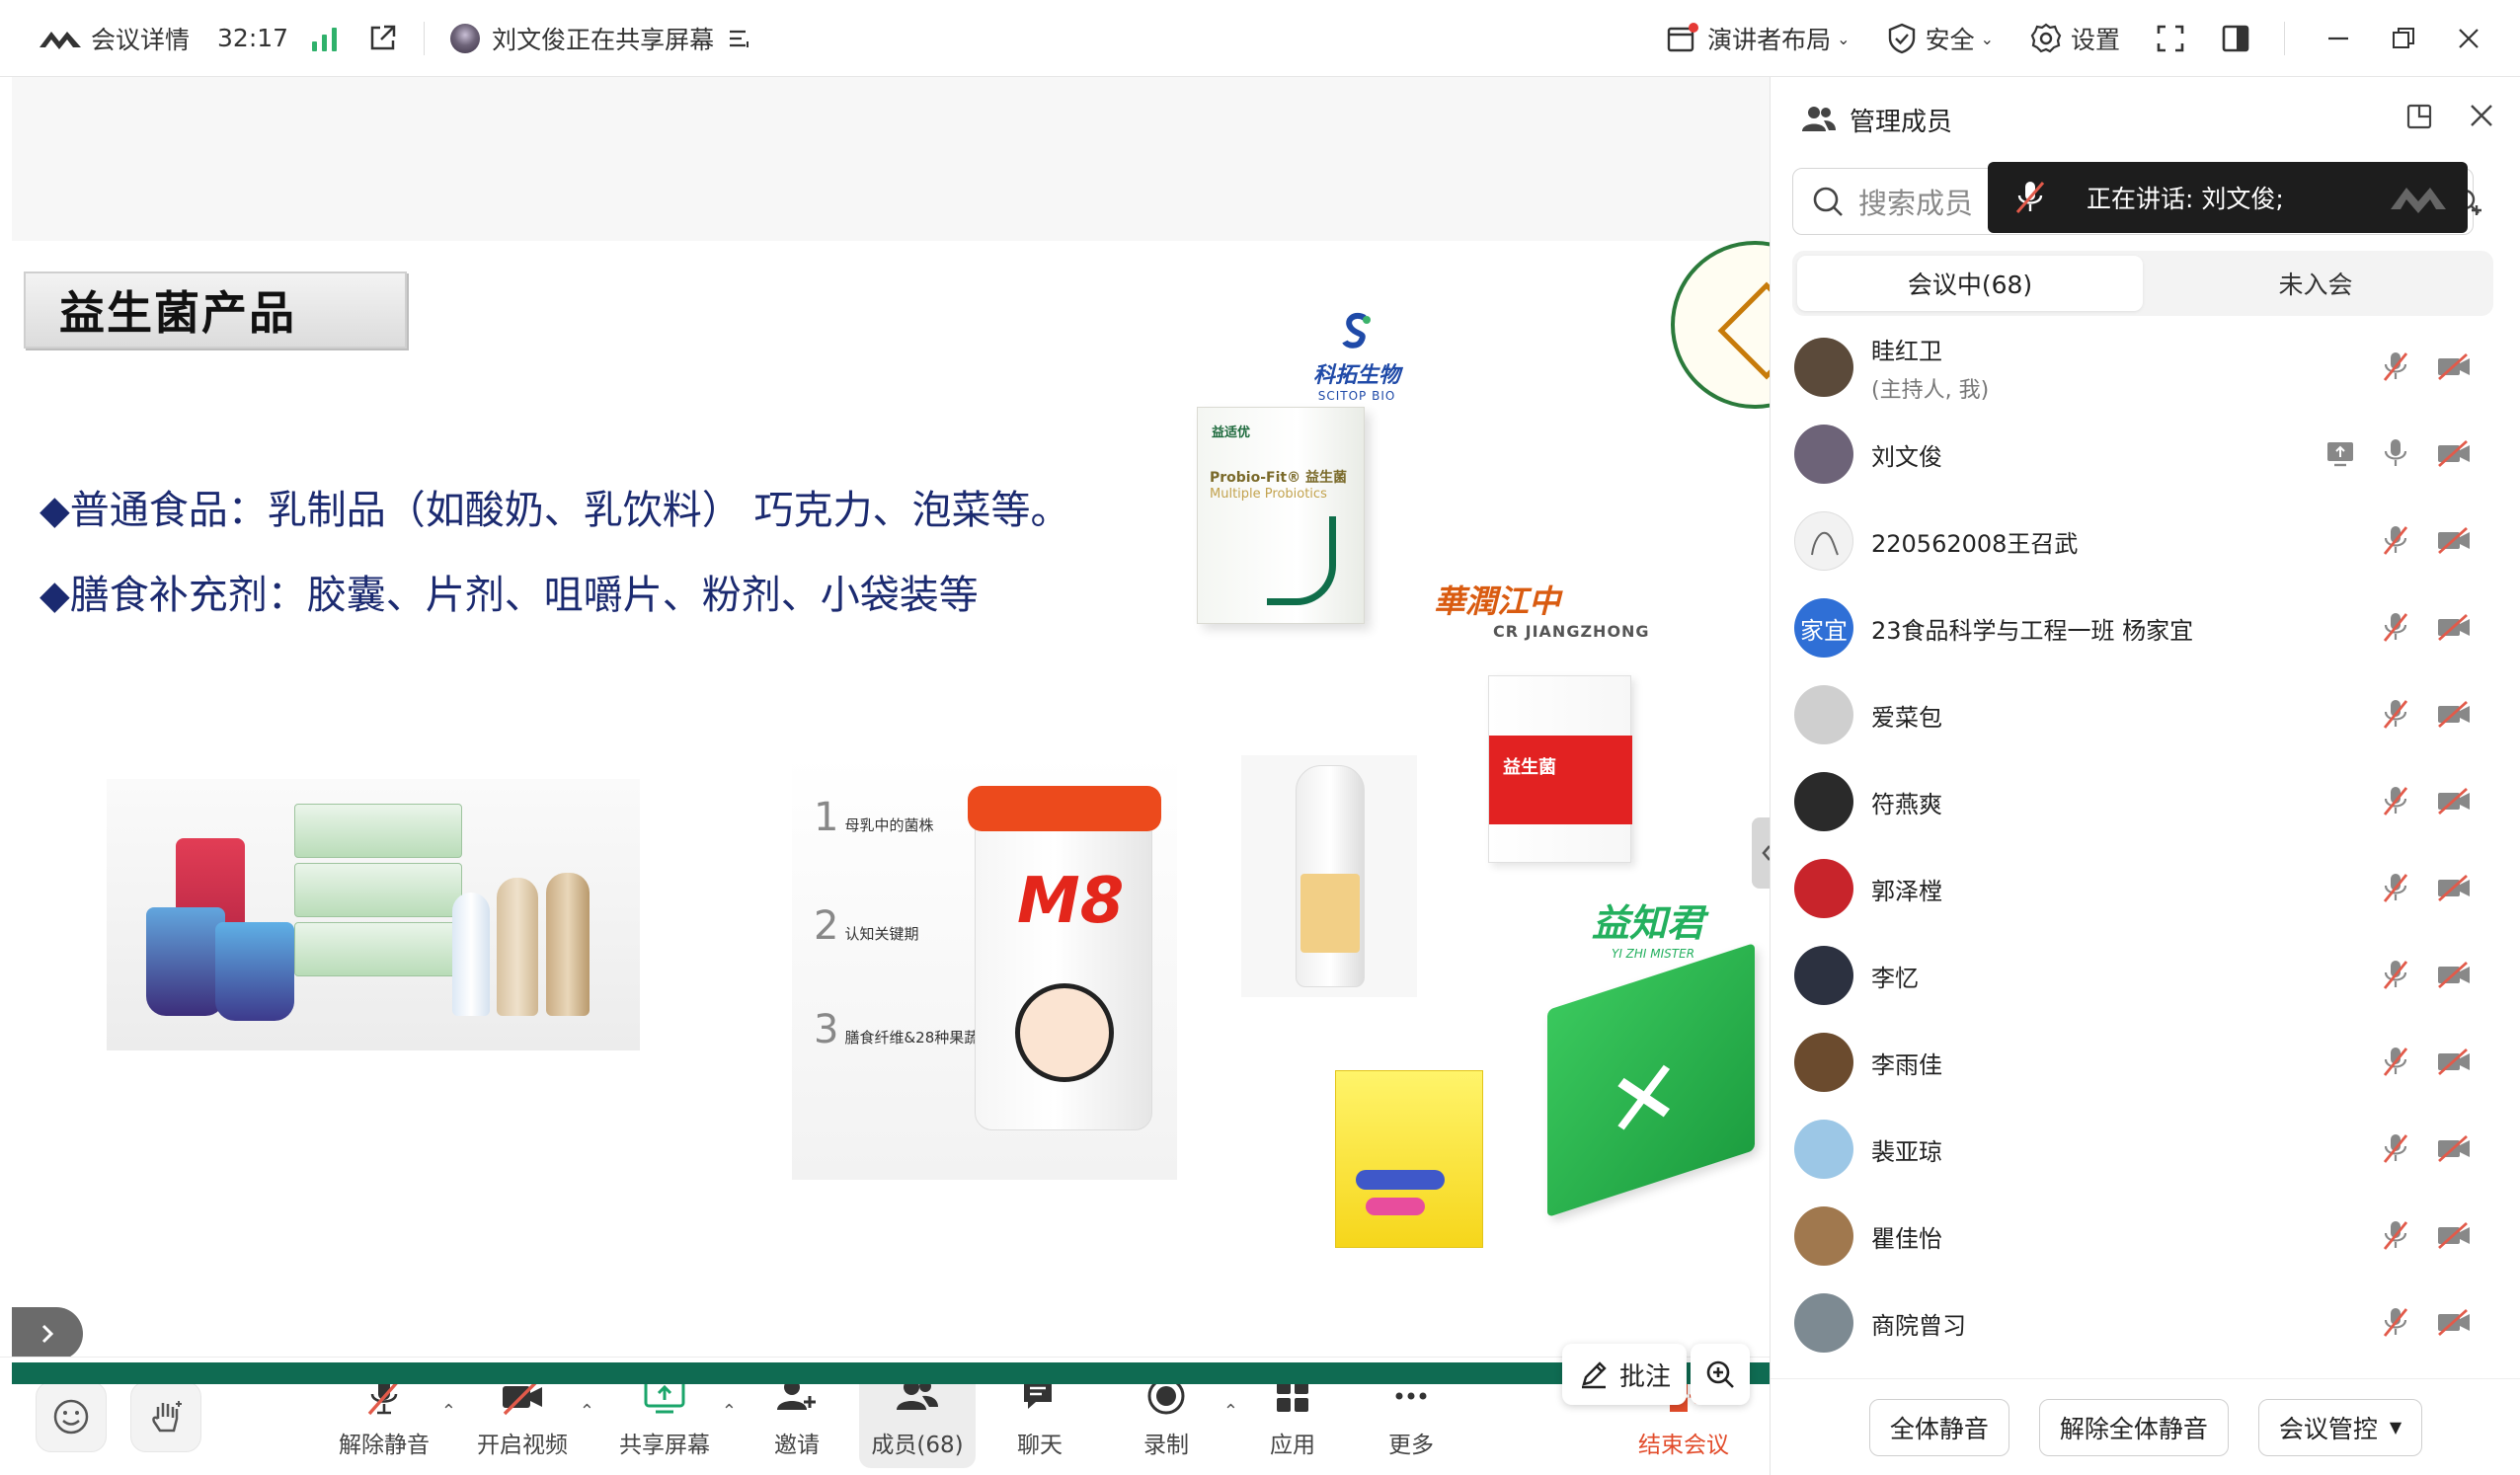 This screenshot has width=2520, height=1475. What do you see at coordinates (2145, 975) in the screenshot?
I see `member-row: 李忆` at bounding box center [2145, 975].